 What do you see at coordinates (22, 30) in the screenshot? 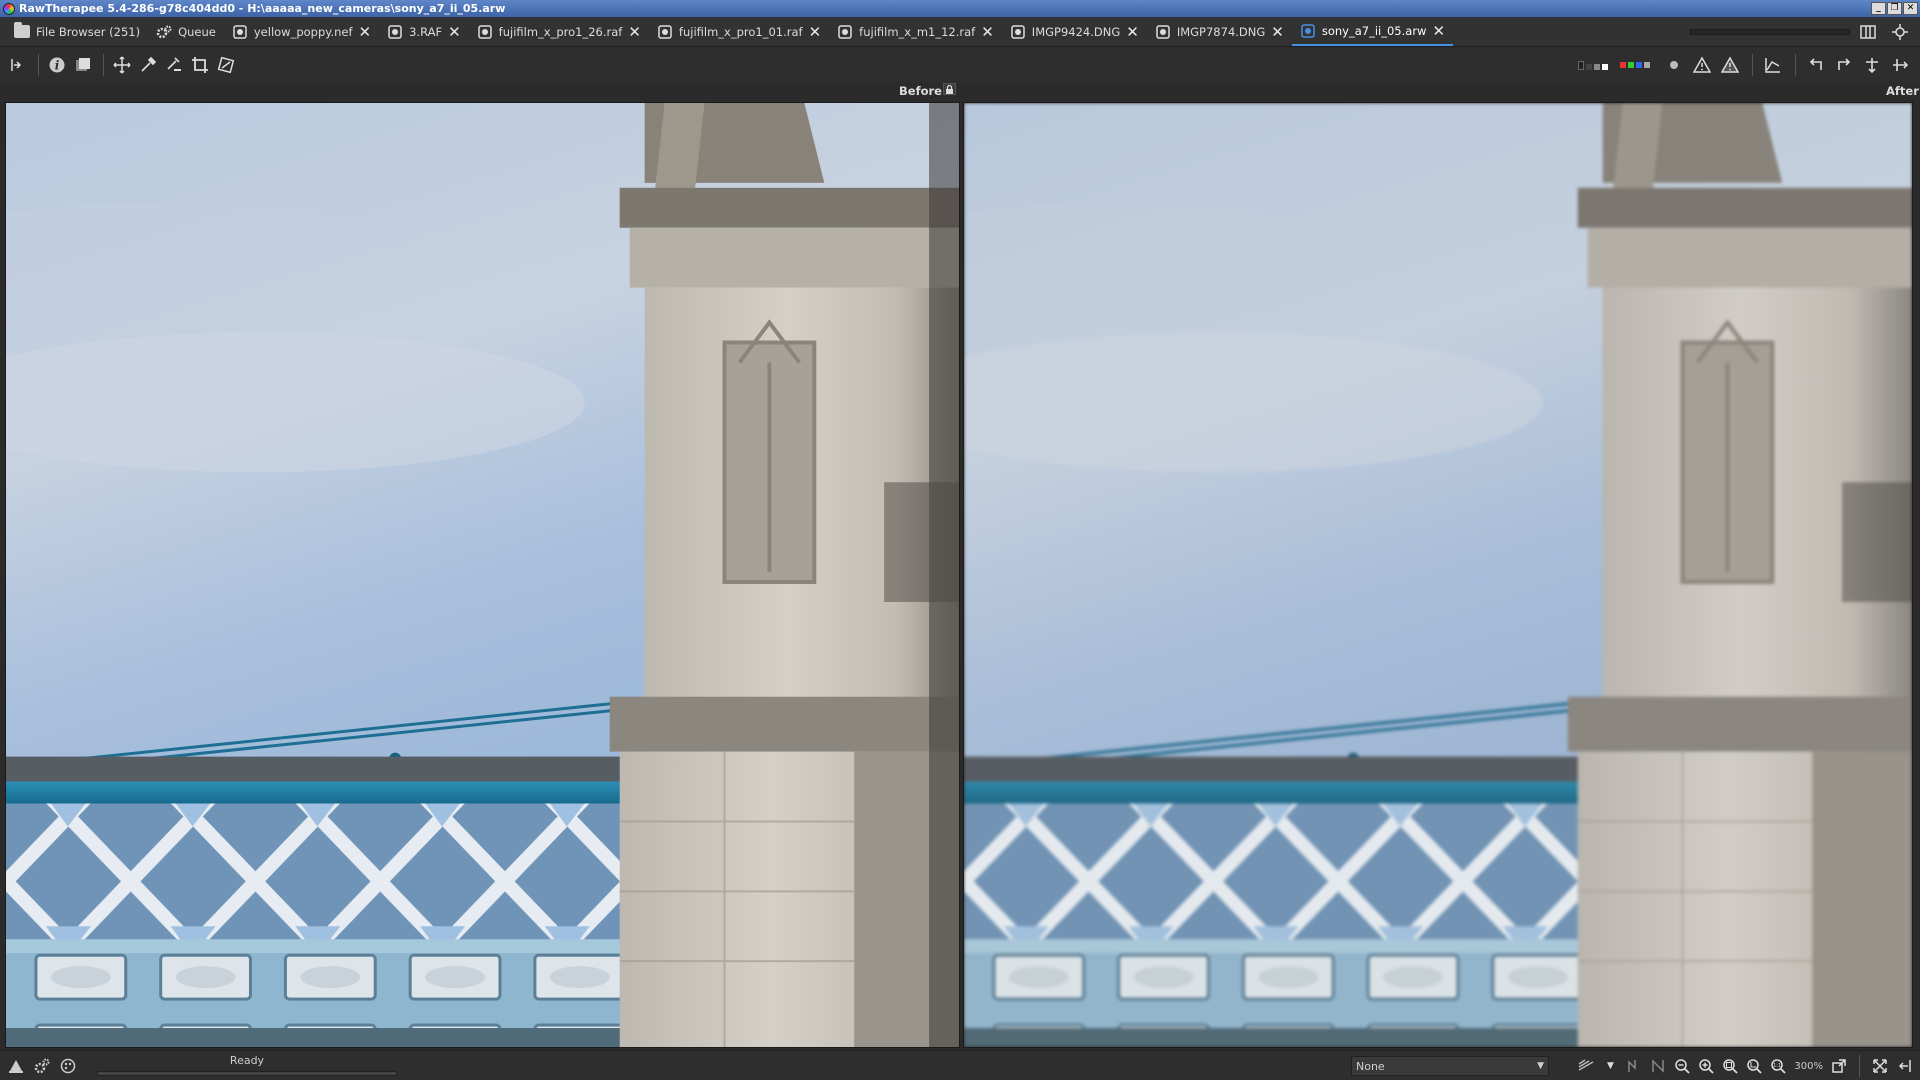
I see `folder-icon` at bounding box center [22, 30].